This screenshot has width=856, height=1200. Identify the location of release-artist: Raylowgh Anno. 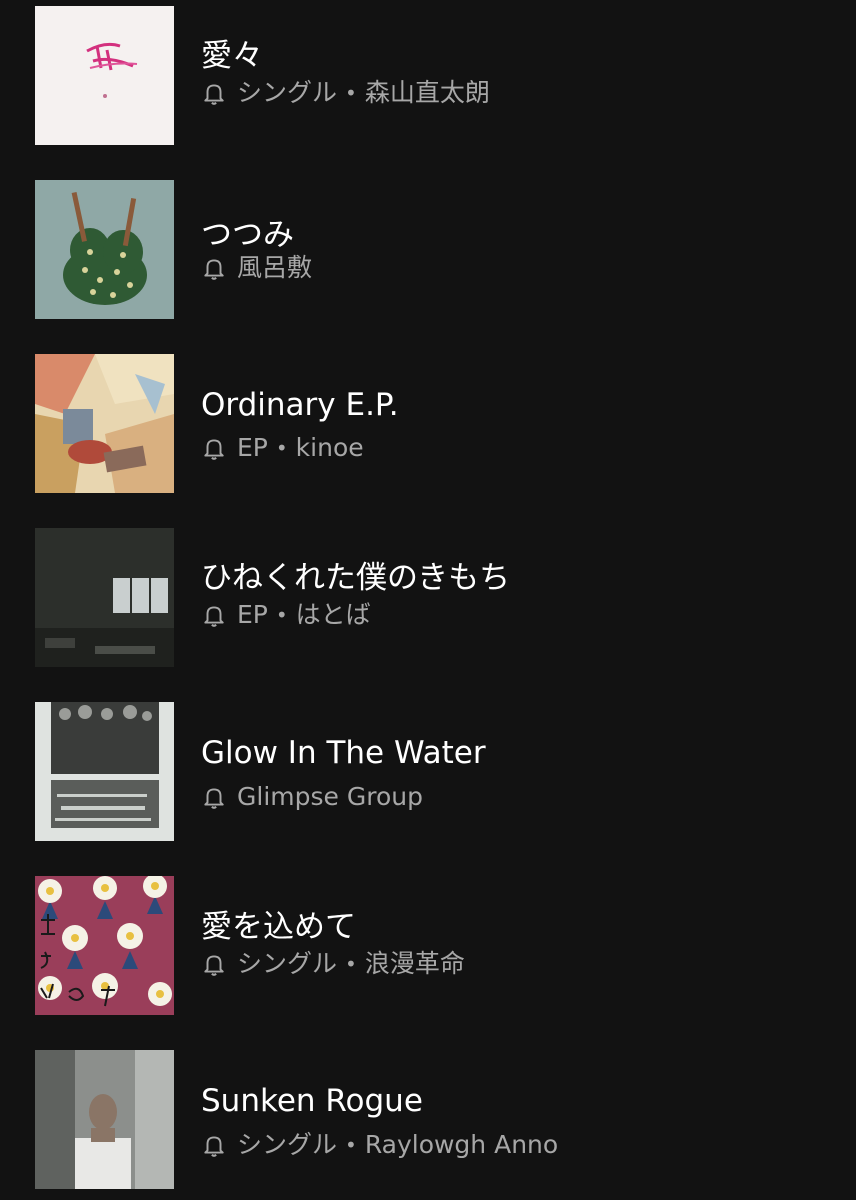
(461, 1144).